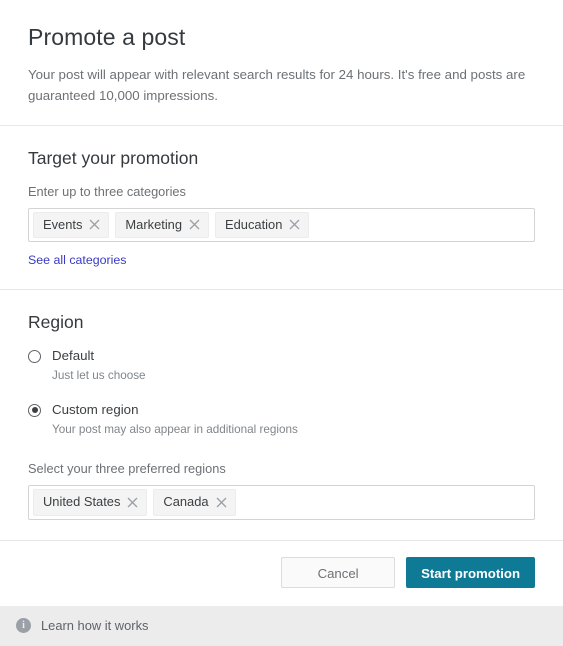  I want to click on category-chip-label: Marketing, so click(154, 224).